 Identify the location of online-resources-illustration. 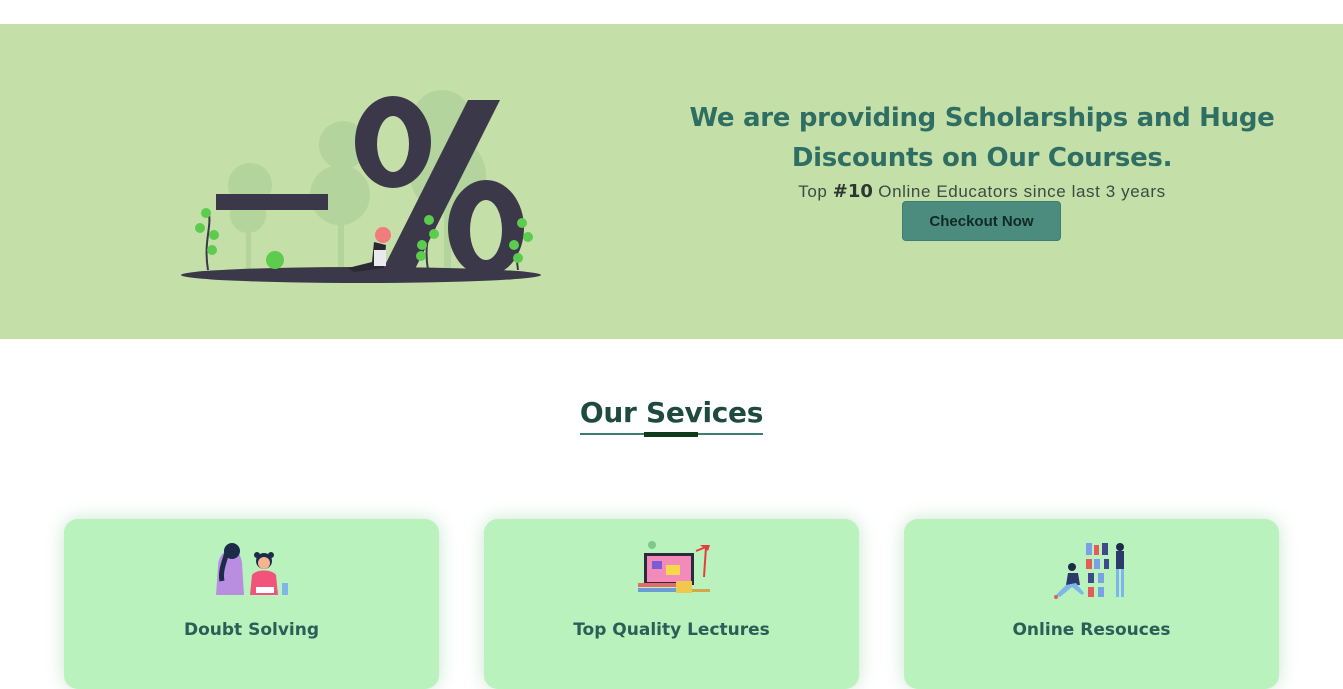
(1089, 571).